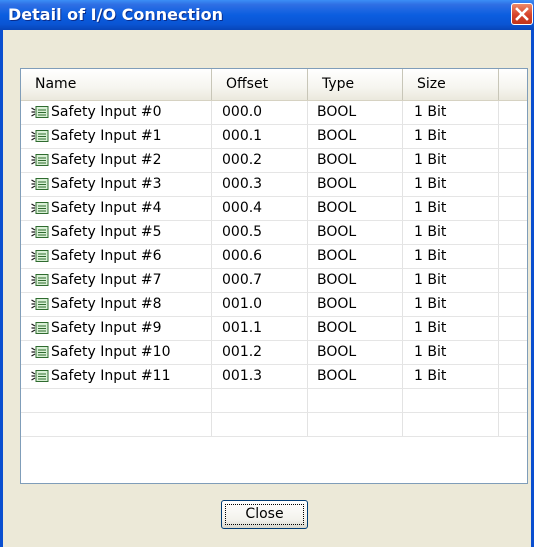  Describe the element at coordinates (451, 84) in the screenshot. I see `column-header-size: Size` at that location.